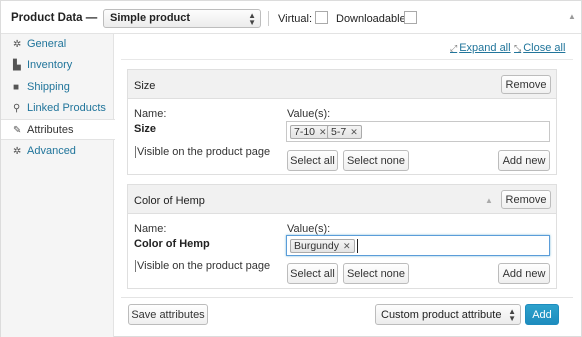 Image resolution: width=582 pixels, height=337 pixels. I want to click on sidebar-item-attributes: ✎ Attributes, so click(58, 129).